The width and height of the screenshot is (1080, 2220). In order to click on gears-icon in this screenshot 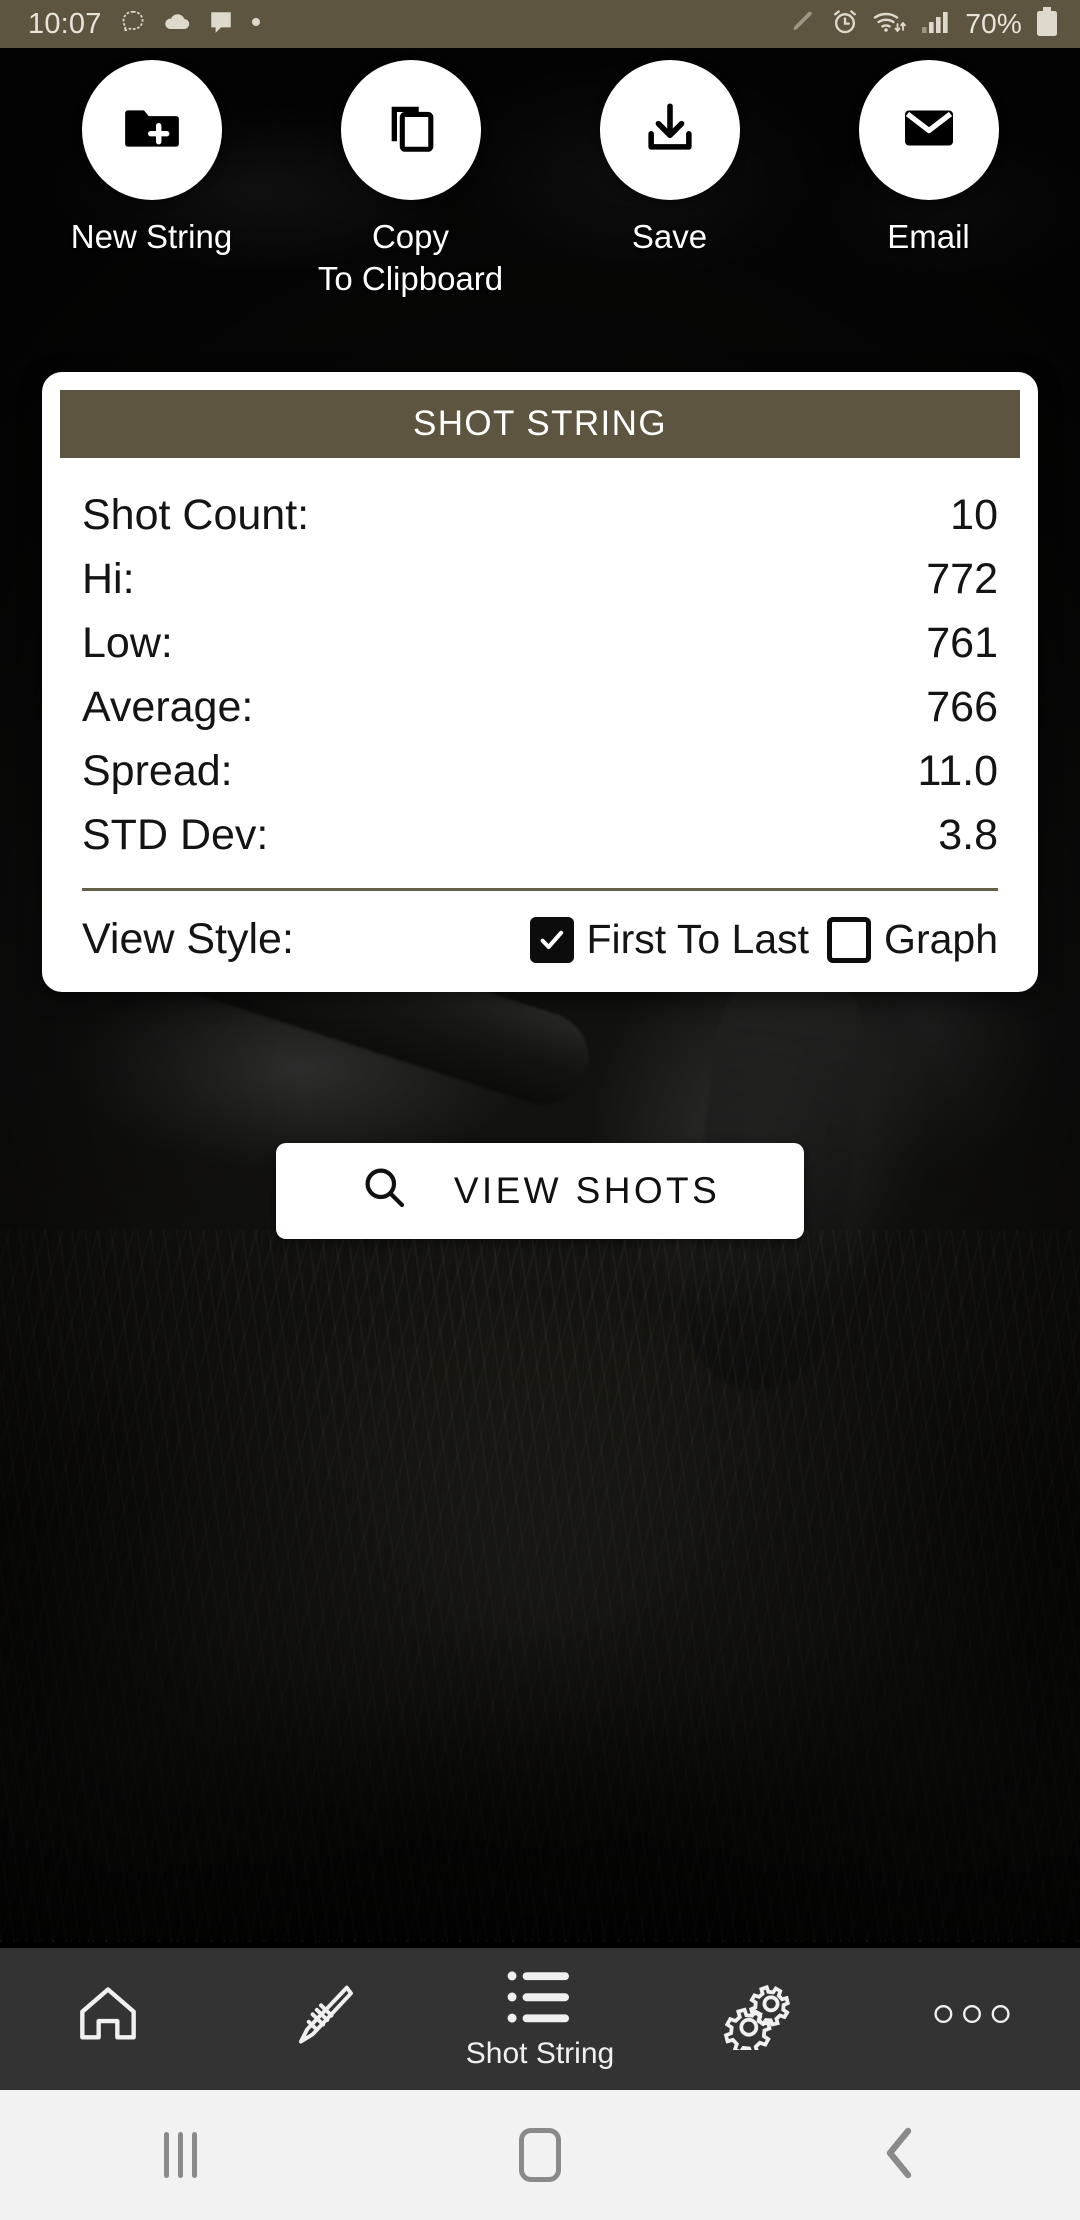, I will do `click(756, 2017)`.